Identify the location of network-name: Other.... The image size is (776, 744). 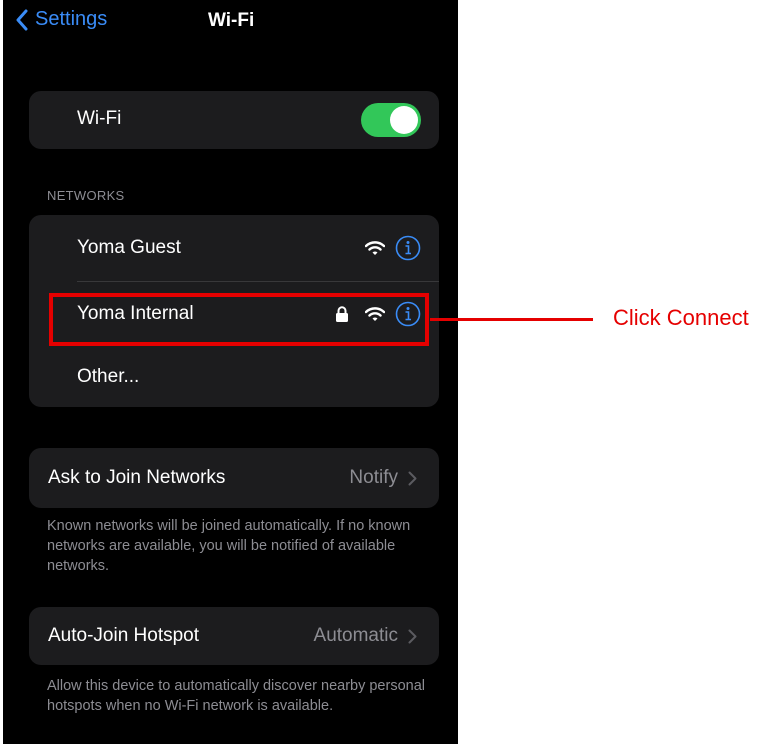
(108, 376).